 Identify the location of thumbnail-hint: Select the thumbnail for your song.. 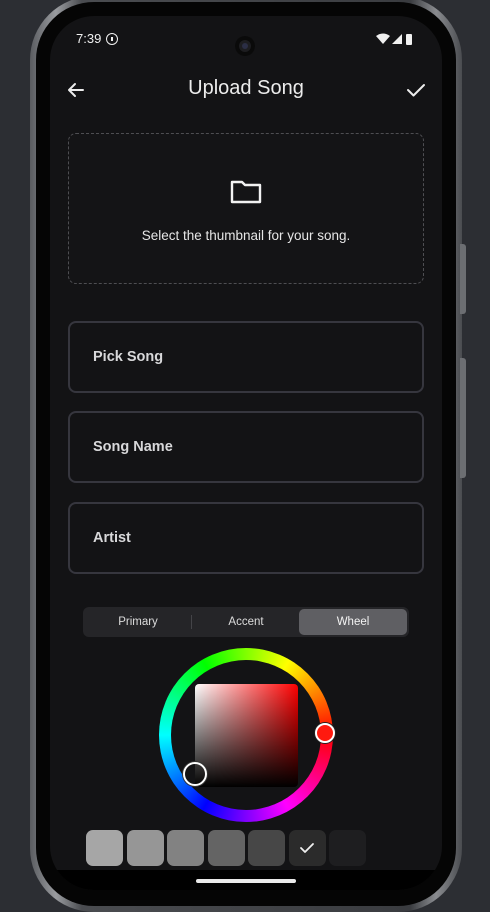
(246, 235).